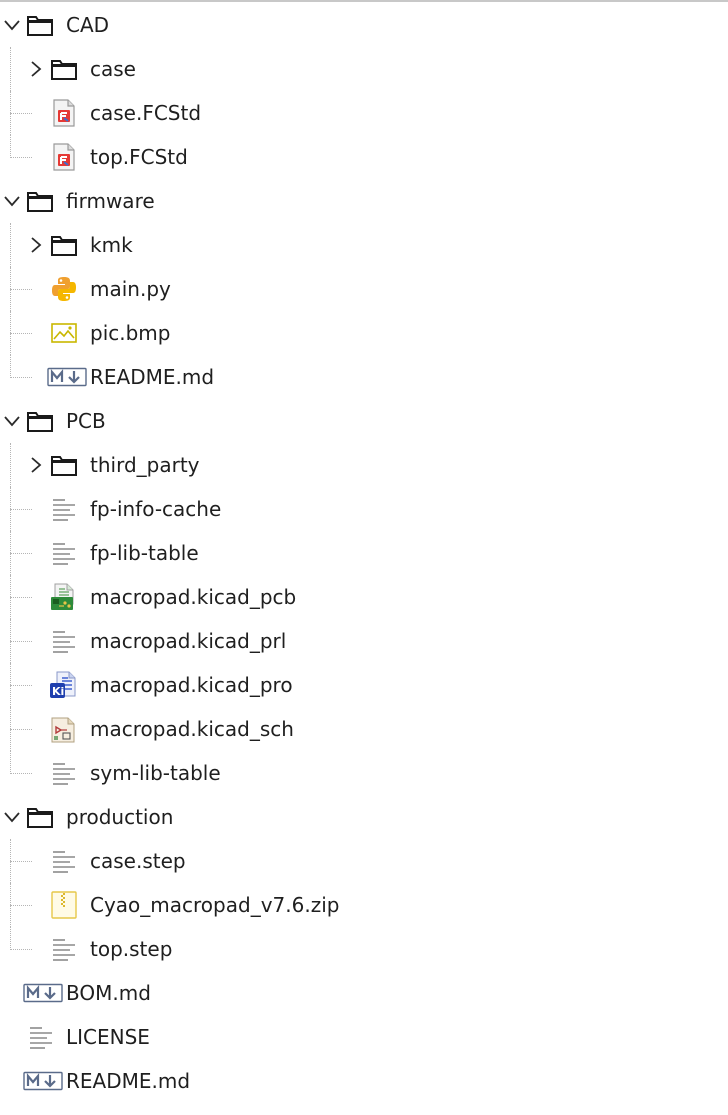 The width and height of the screenshot is (728, 1115). What do you see at coordinates (64, 333) in the screenshot?
I see `image-file-icon` at bounding box center [64, 333].